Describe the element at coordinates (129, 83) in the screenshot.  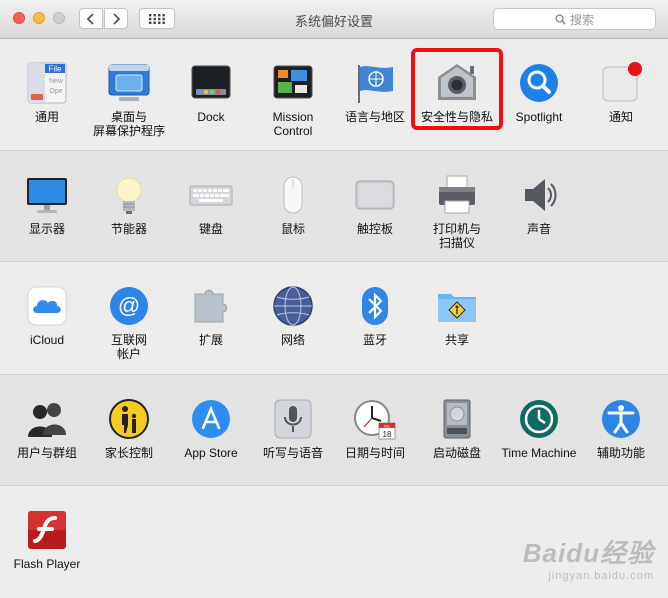
I see `desktop-screensaver-icon` at that location.